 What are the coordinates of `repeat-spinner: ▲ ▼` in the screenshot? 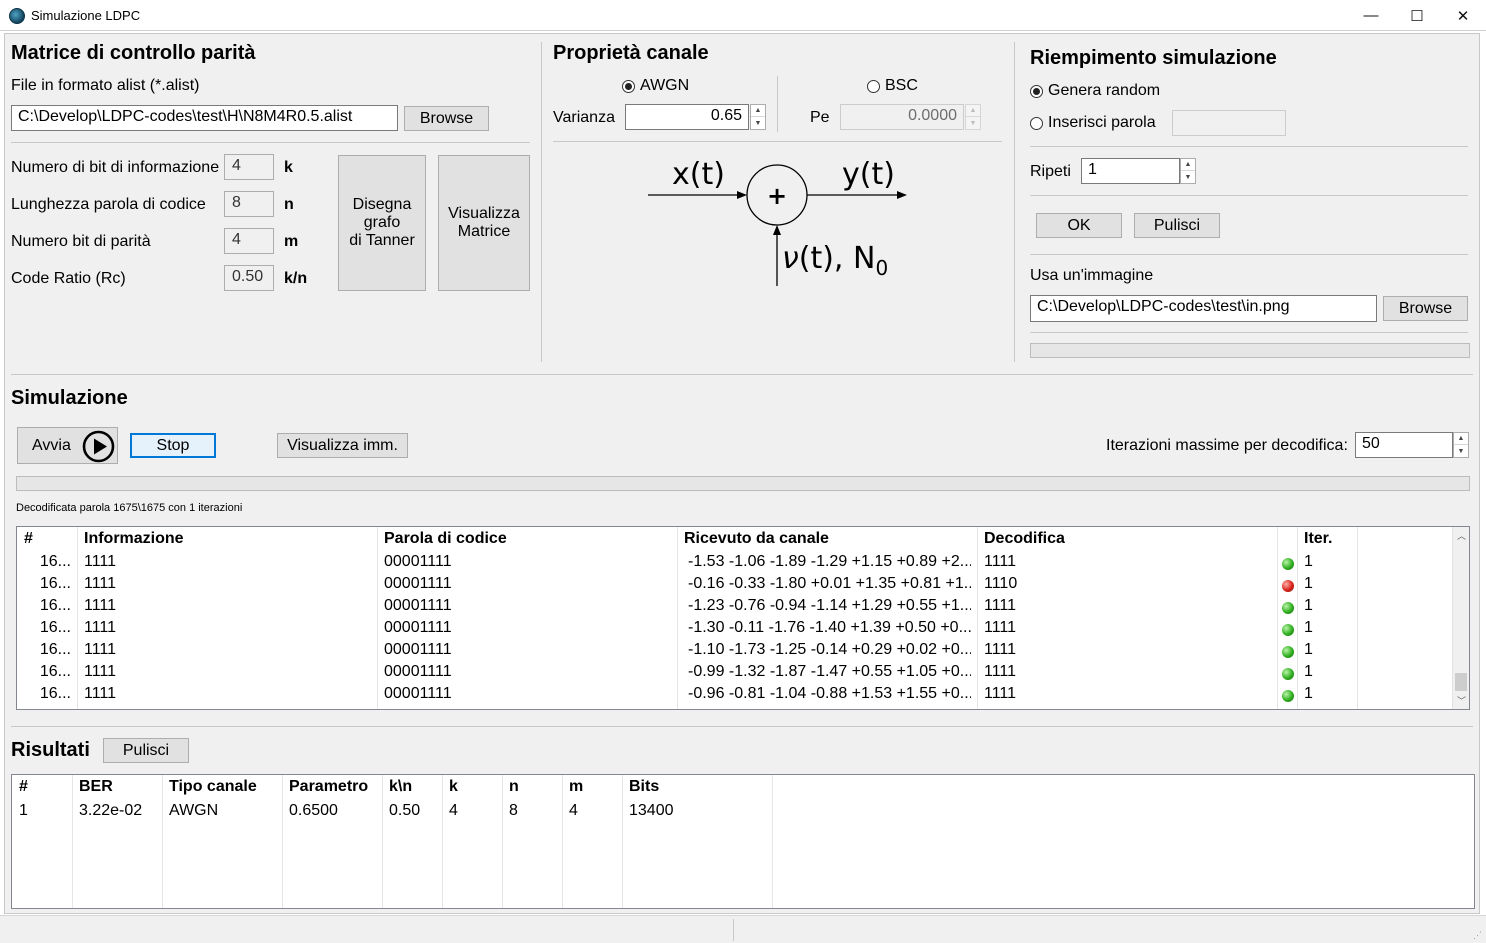 It's located at (1188, 171).